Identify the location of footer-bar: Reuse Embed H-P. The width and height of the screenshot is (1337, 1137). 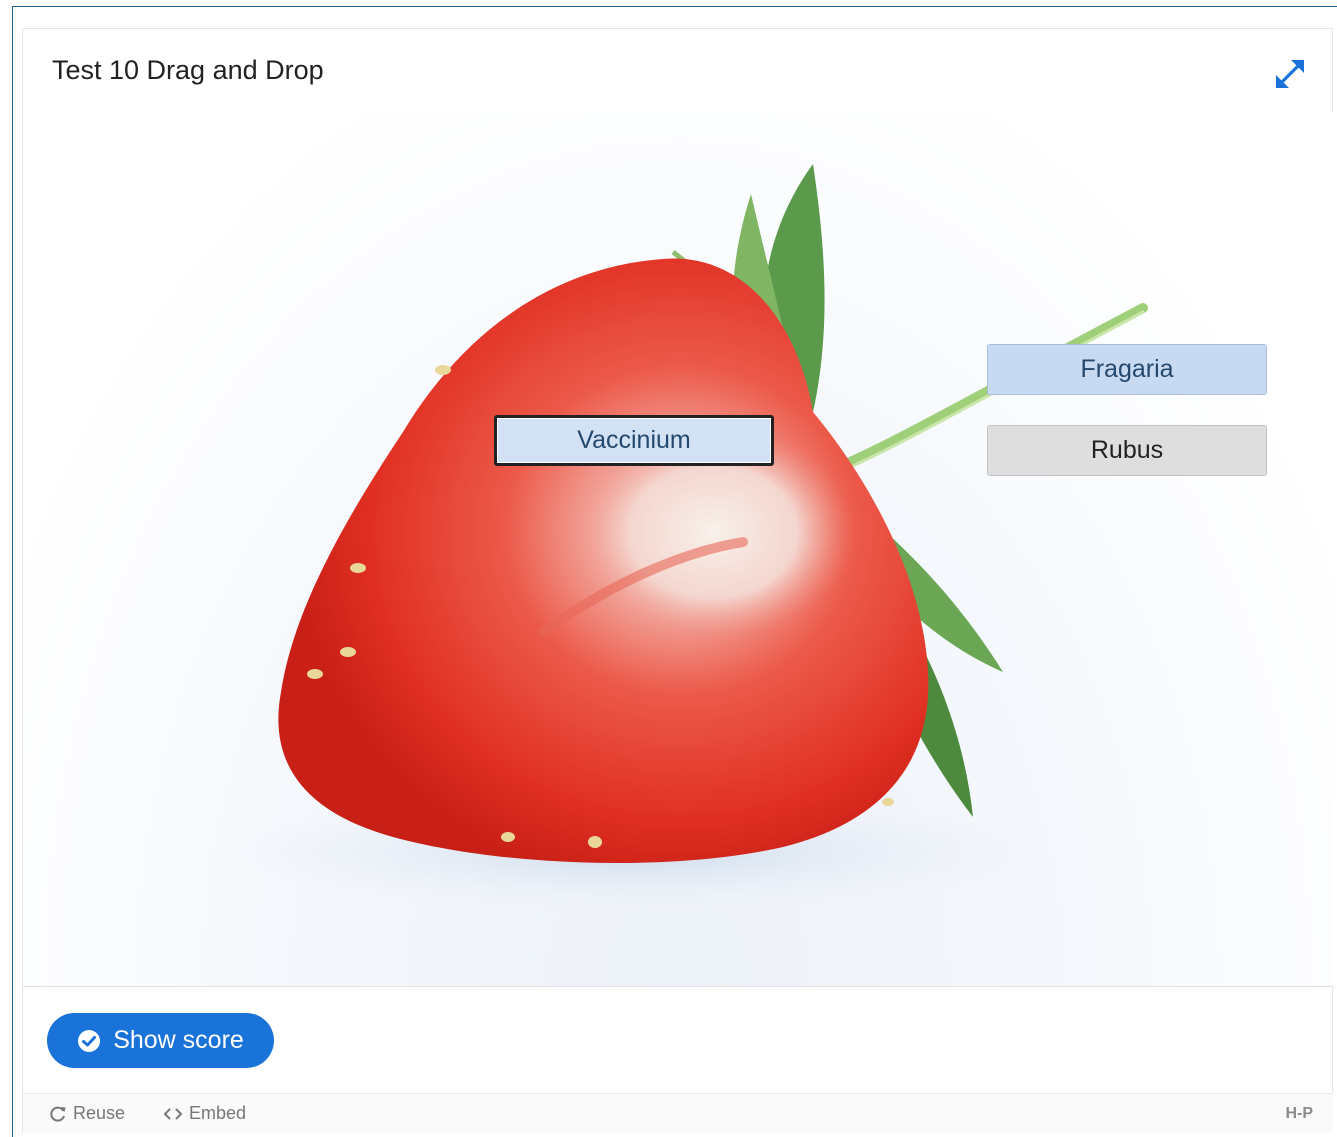
(678, 1113).